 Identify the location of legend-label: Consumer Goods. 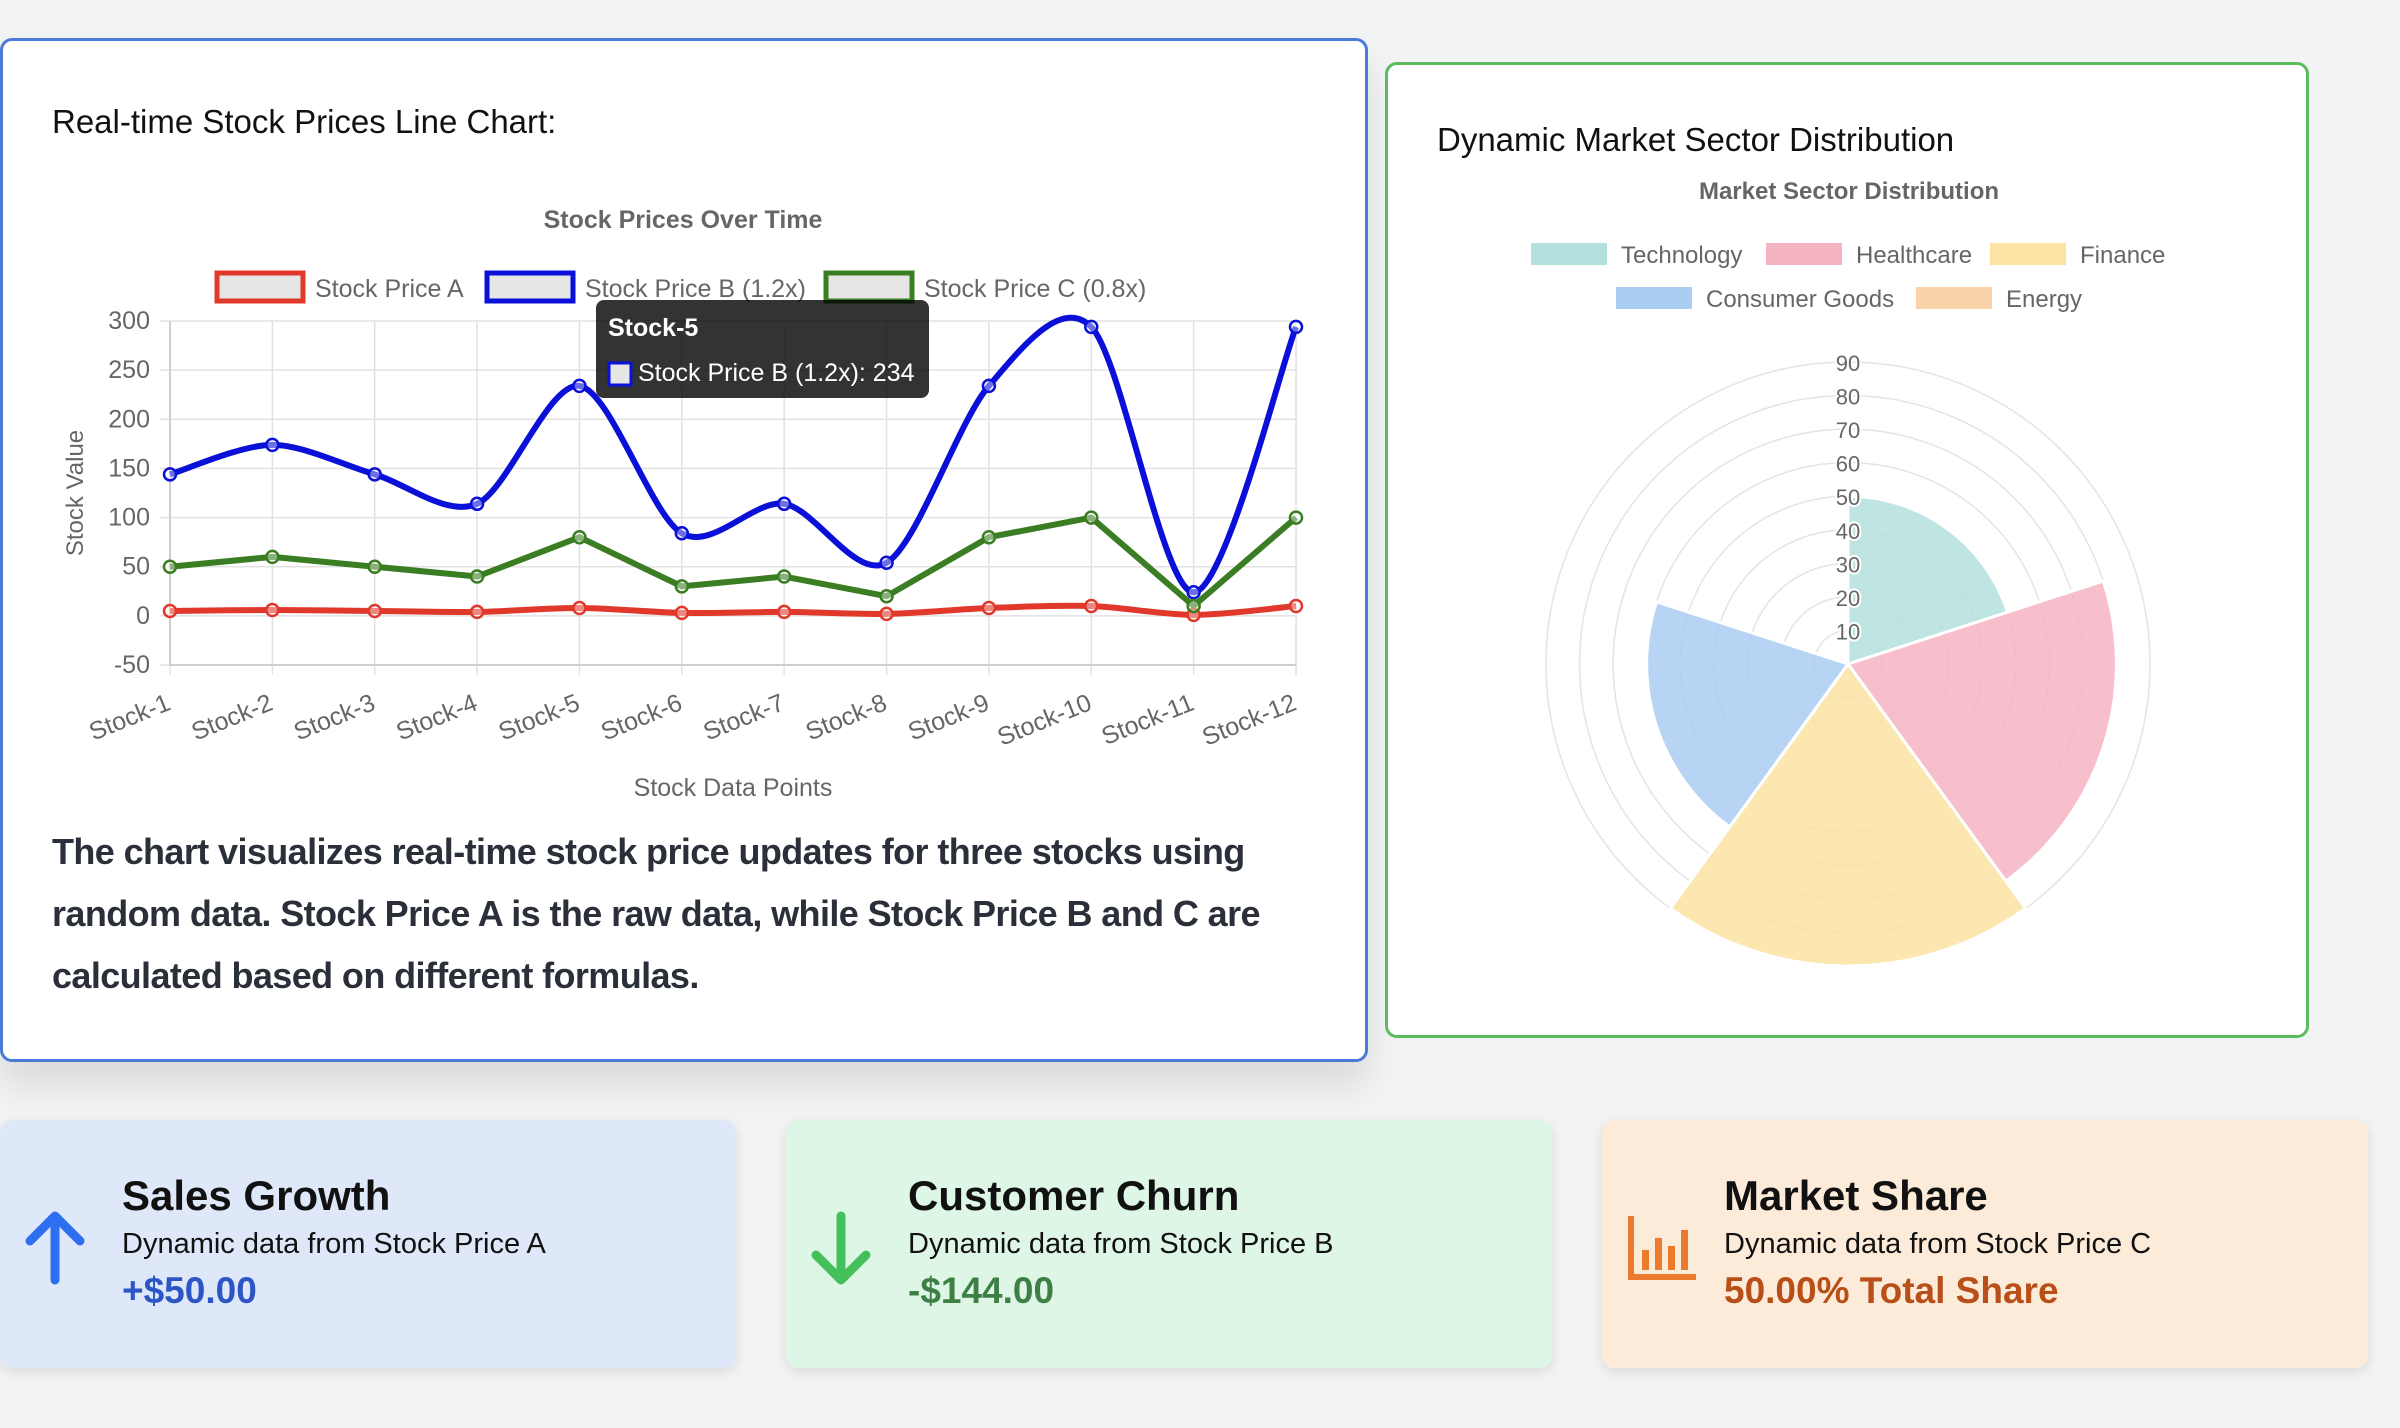
(1800, 299).